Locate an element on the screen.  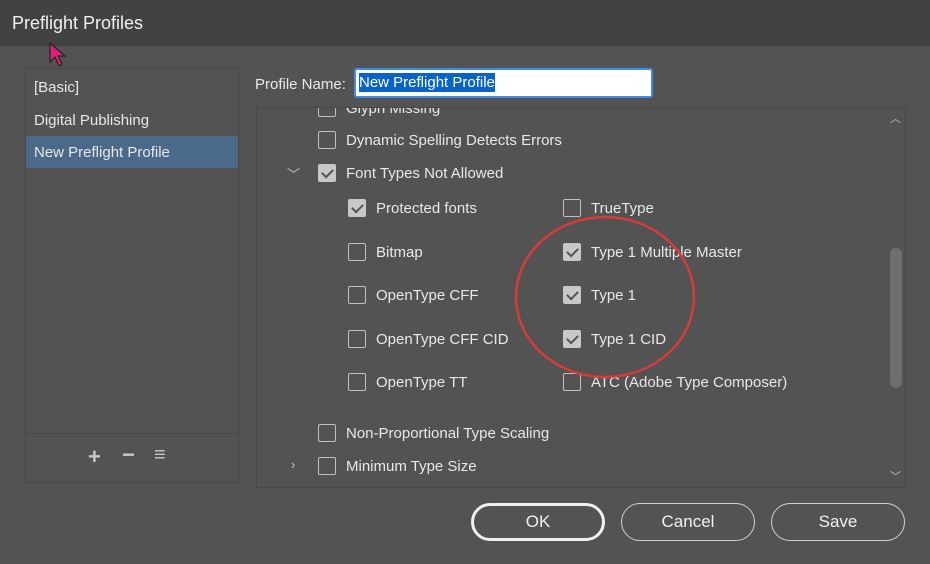
font-option: Type 1 CID is located at coordinates (614, 339).